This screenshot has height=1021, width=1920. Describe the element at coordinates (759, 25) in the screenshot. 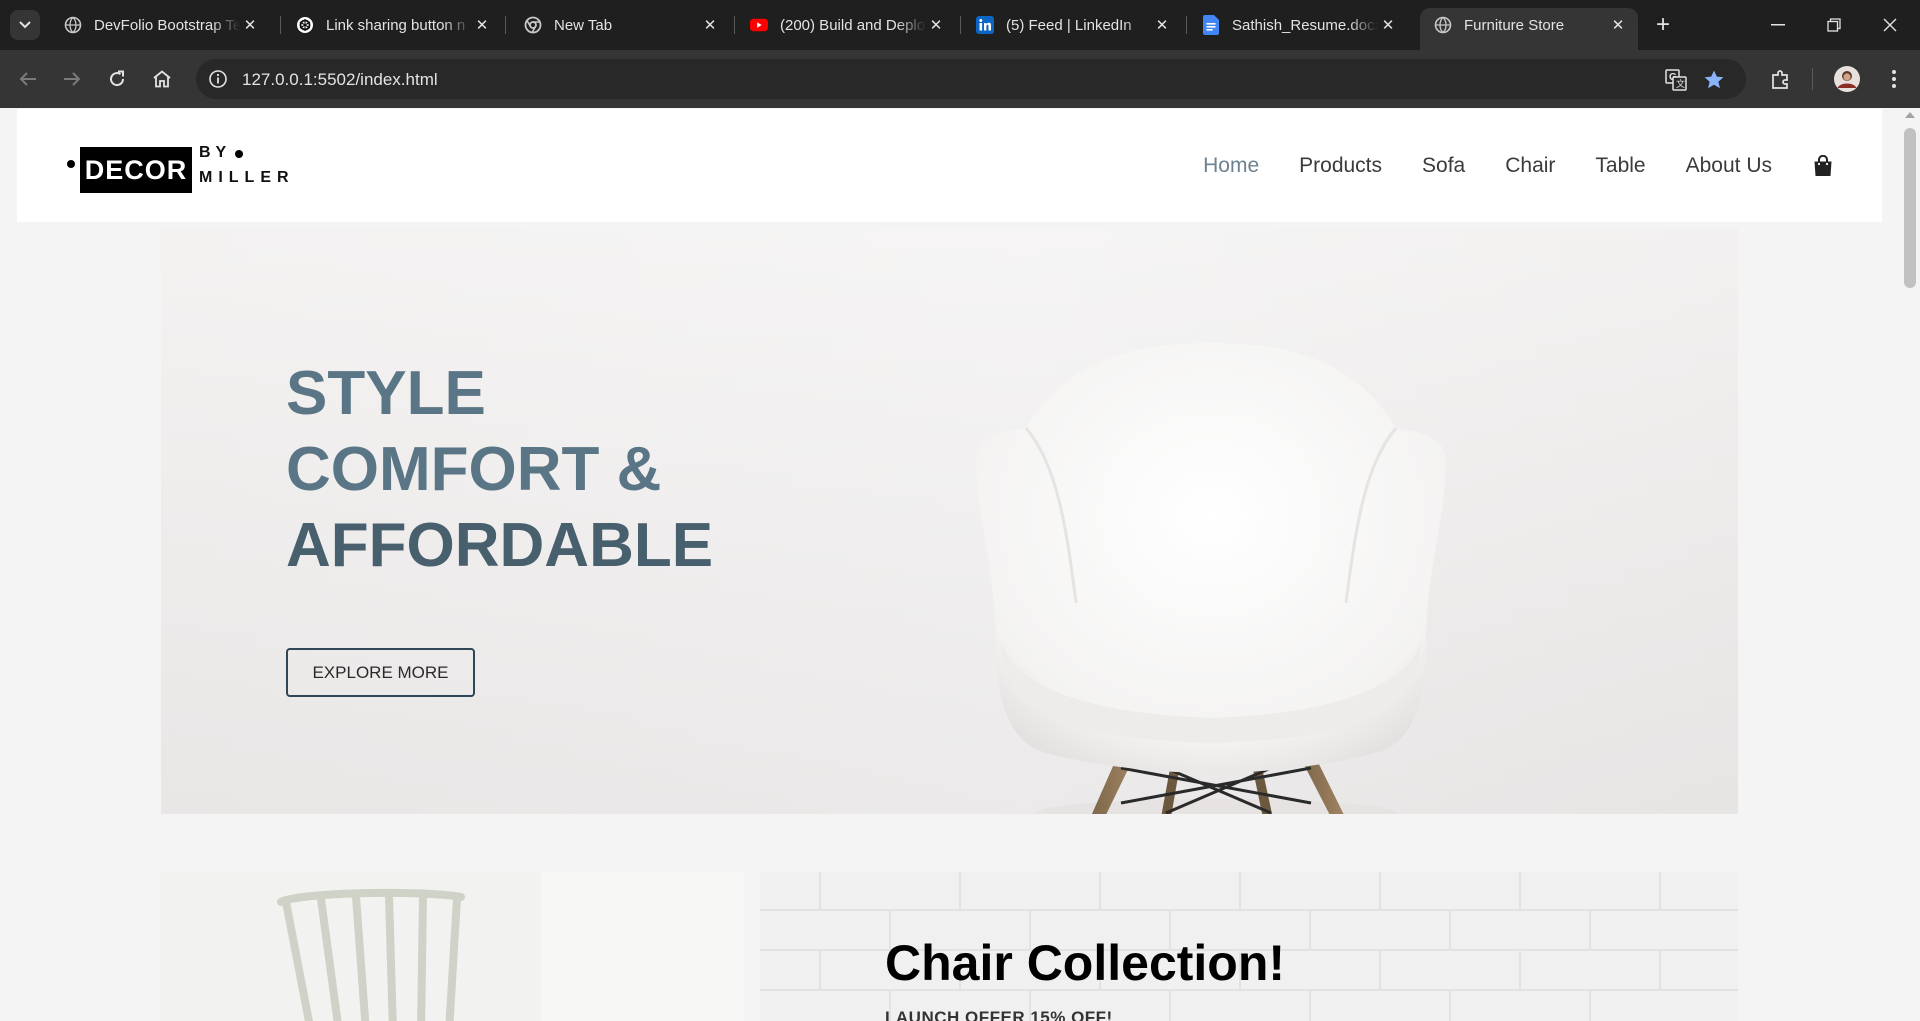

I see `youtube-icon` at that location.